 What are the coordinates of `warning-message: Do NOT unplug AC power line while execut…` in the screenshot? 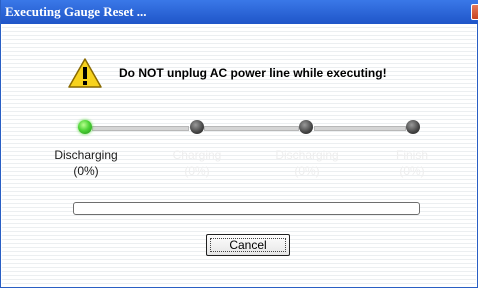 It's located at (253, 73).